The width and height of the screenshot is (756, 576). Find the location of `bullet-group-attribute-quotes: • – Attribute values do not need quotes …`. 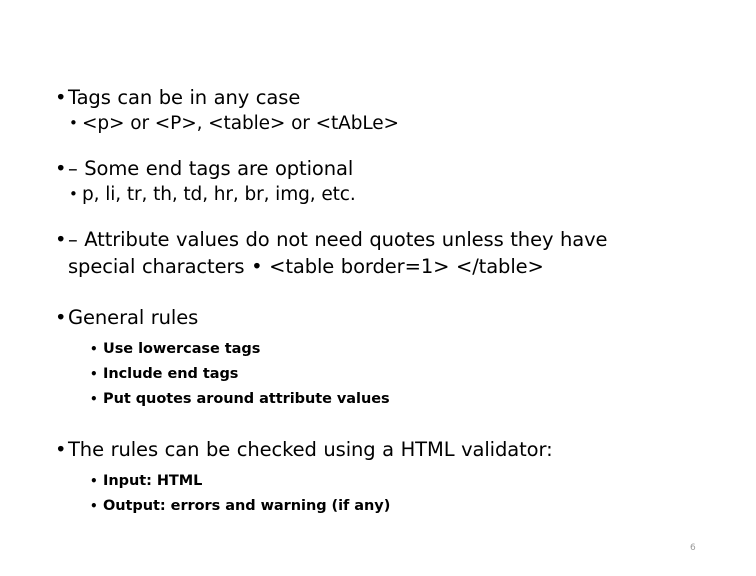

bullet-group-attribute-quotes: • – Attribute values do not need quotes … is located at coordinates (378, 253).